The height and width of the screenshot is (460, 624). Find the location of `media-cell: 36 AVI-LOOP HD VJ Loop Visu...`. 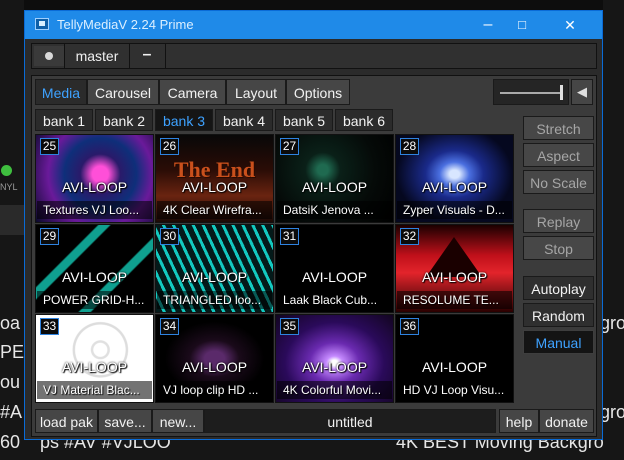

media-cell: 36 AVI-LOOP HD VJ Loop Visu... is located at coordinates (454, 358).